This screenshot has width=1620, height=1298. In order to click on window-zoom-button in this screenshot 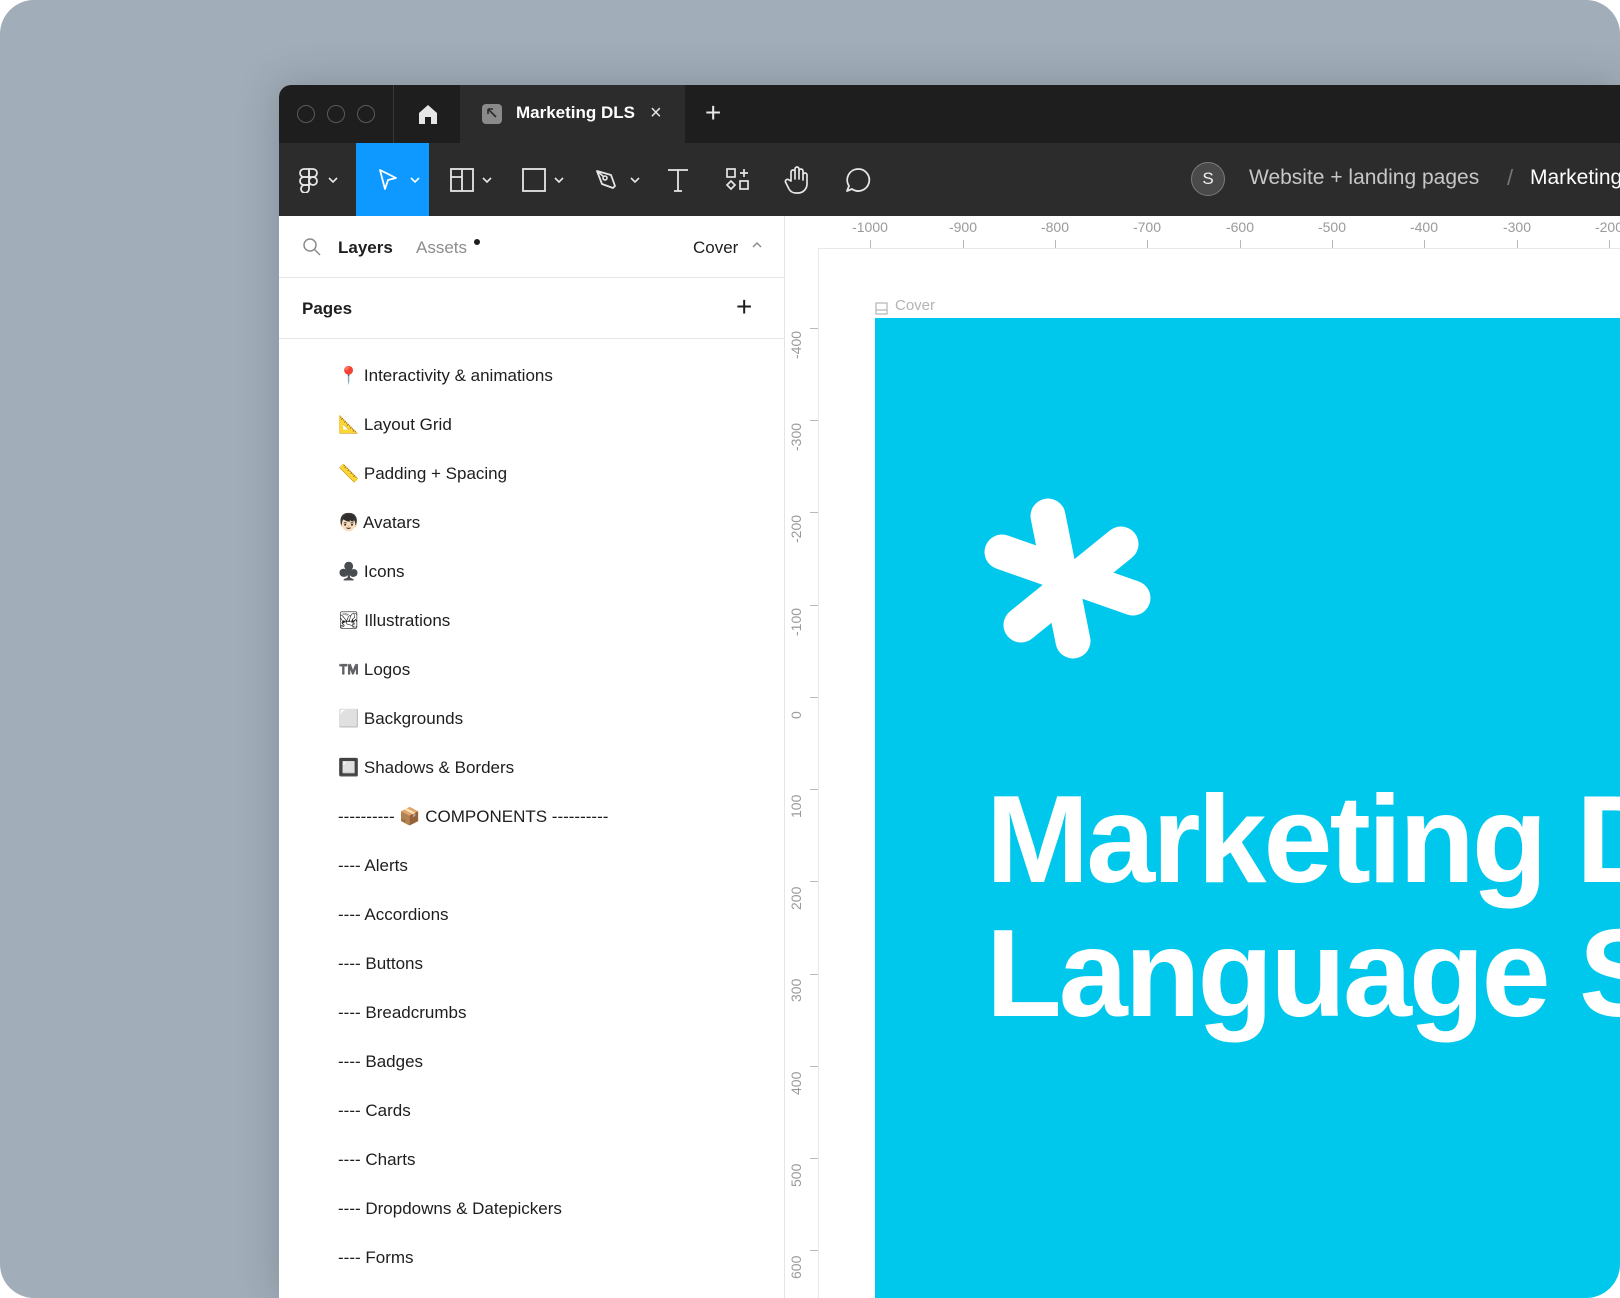, I will do `click(366, 114)`.